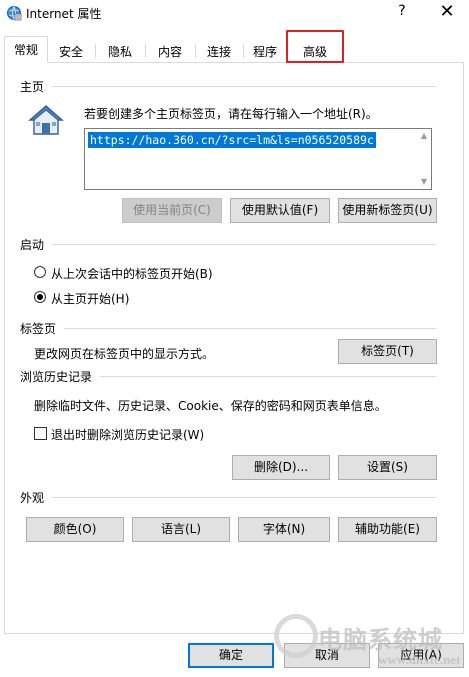  Describe the element at coordinates (421, 655) in the screenshot. I see `apply-button: 应用(A)` at that location.